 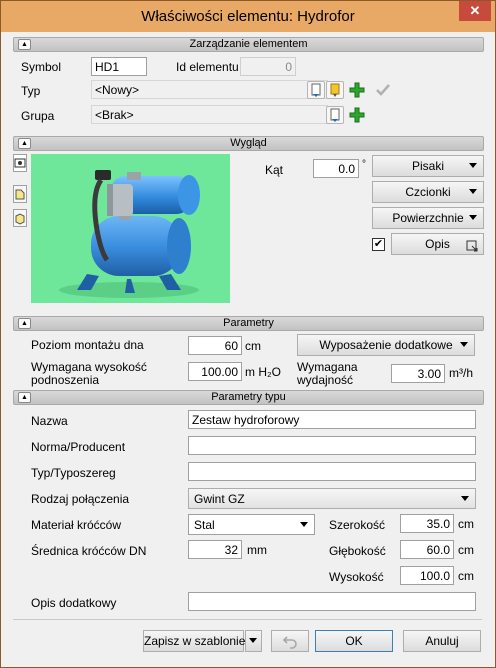 I want to click on width-input: 35.0, so click(x=427, y=523).